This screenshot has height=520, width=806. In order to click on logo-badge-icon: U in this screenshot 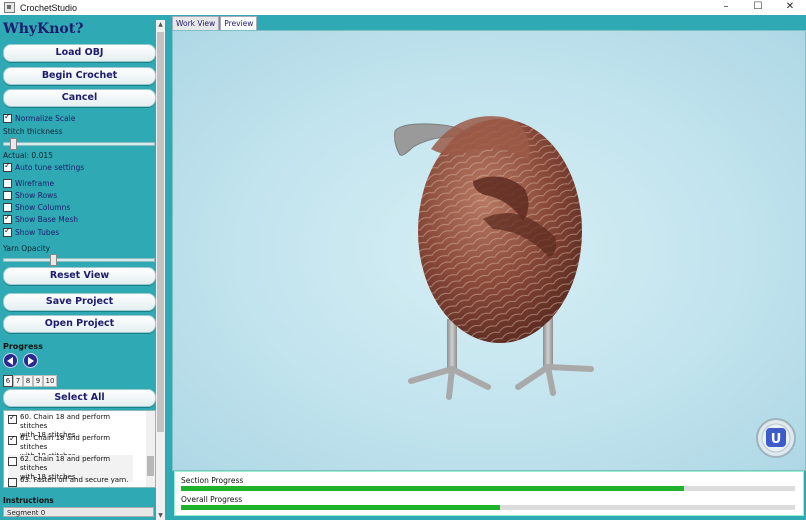, I will do `click(776, 438)`.